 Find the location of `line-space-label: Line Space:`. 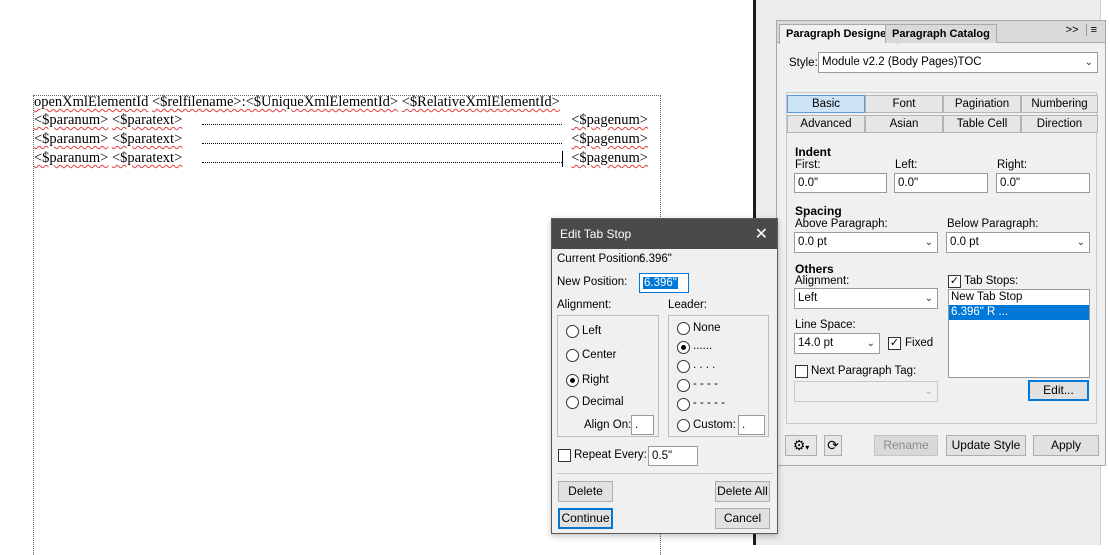

line-space-label: Line Space: is located at coordinates (825, 325).